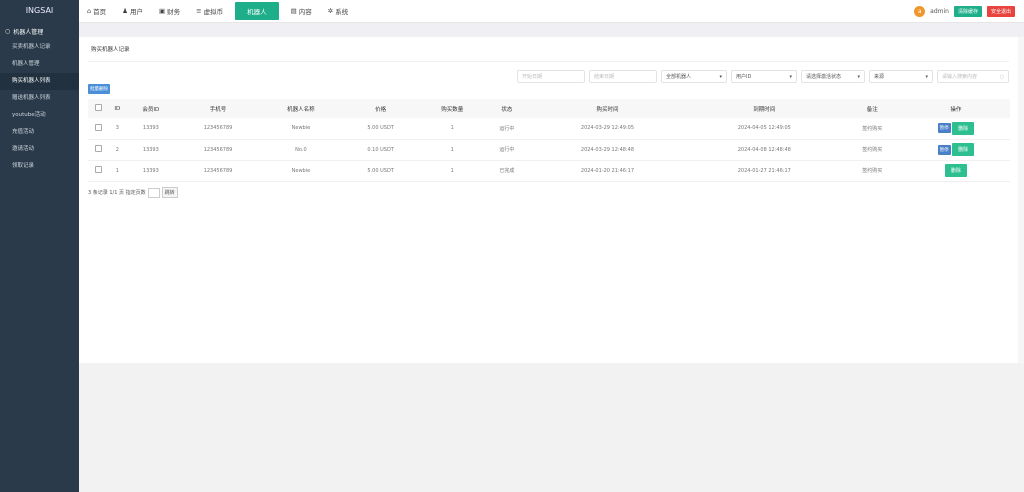 The height and width of the screenshot is (492, 1024). Describe the element at coordinates (153, 192) in the screenshot. I see `page-number-input` at that location.